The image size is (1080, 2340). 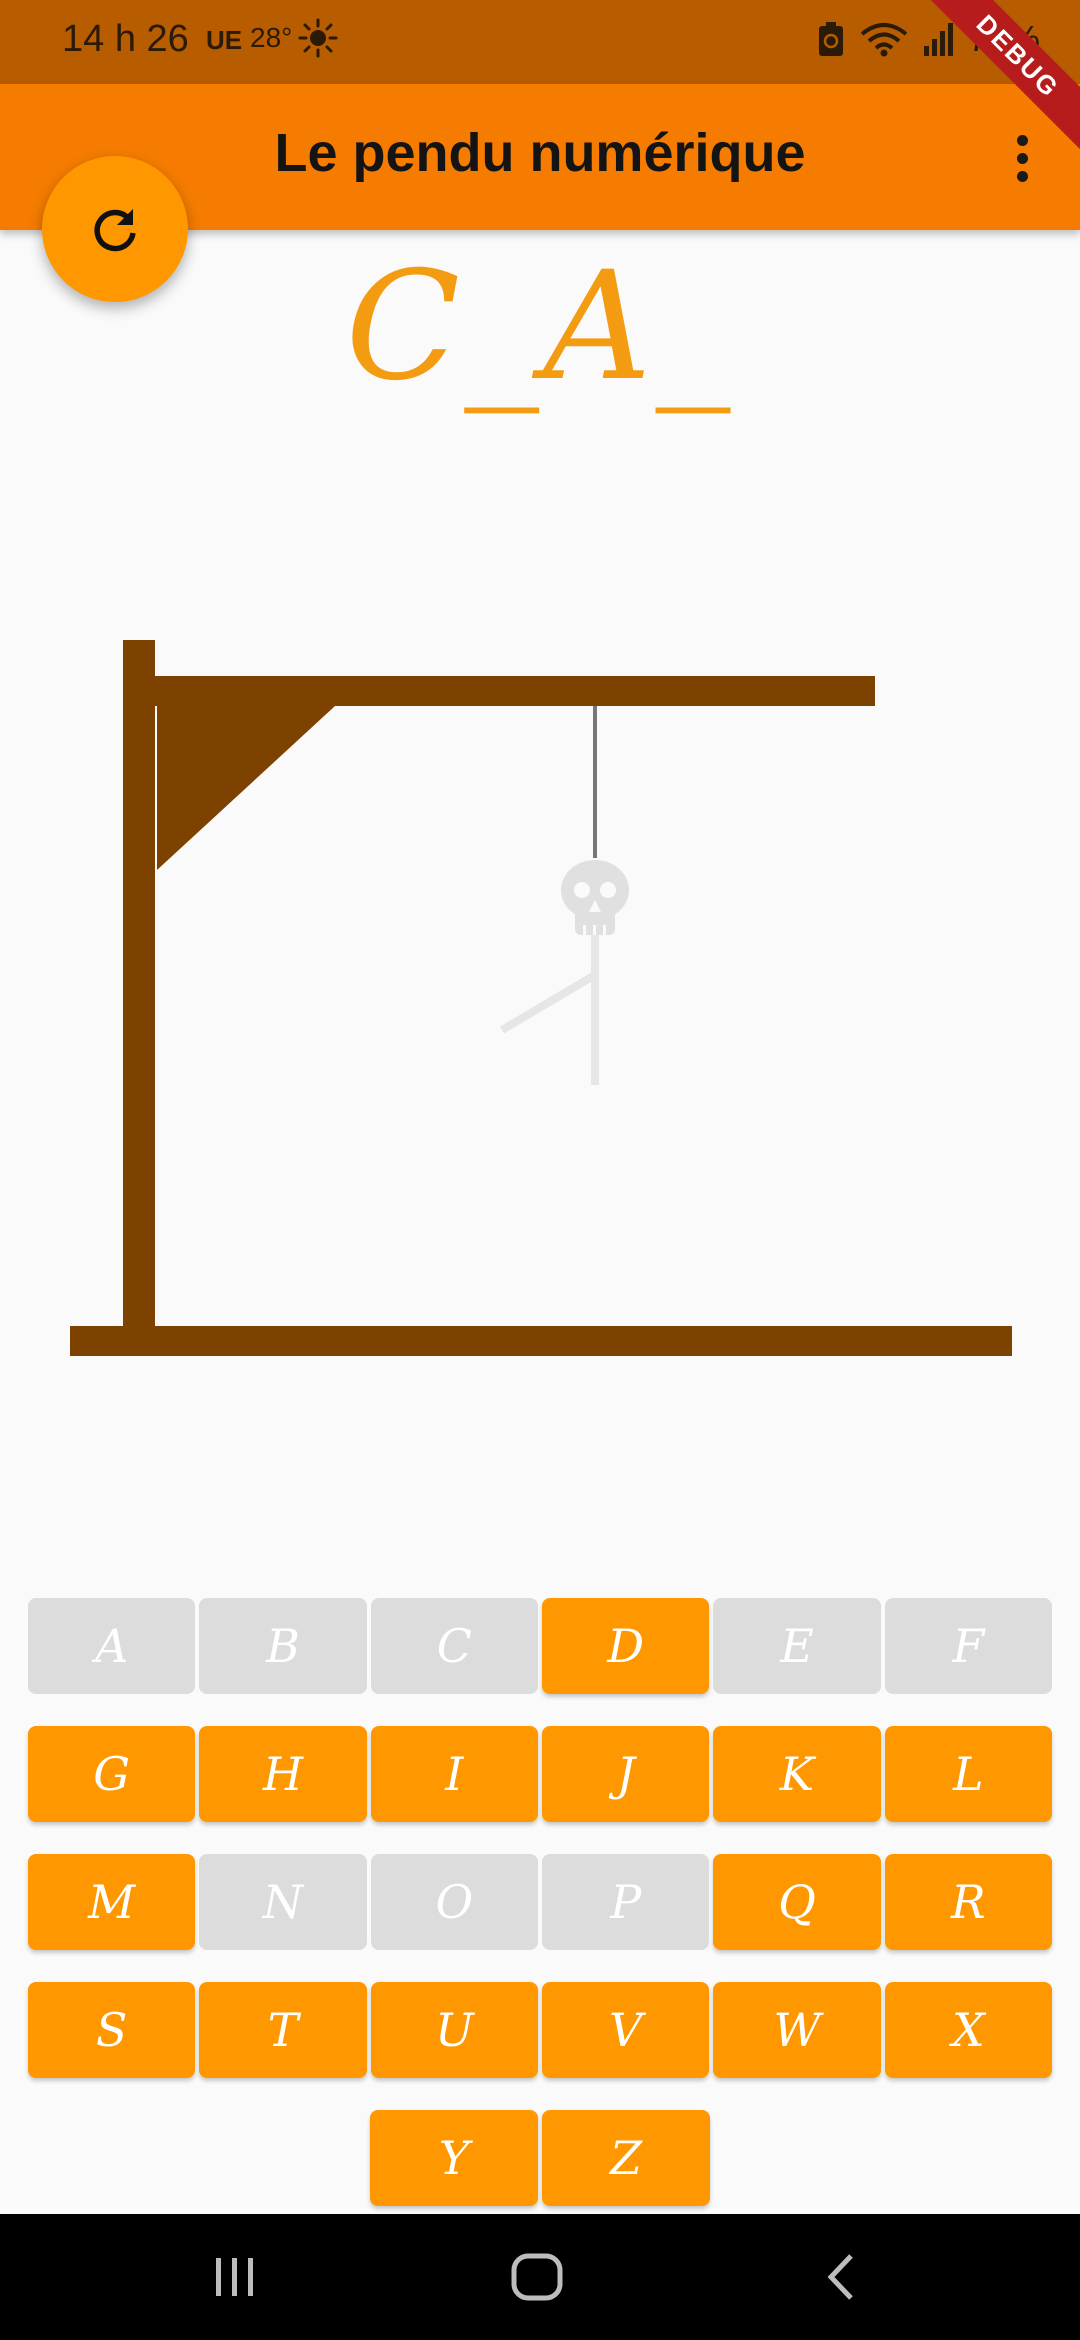 I want to click on key-n: N, so click(x=283, y=1902).